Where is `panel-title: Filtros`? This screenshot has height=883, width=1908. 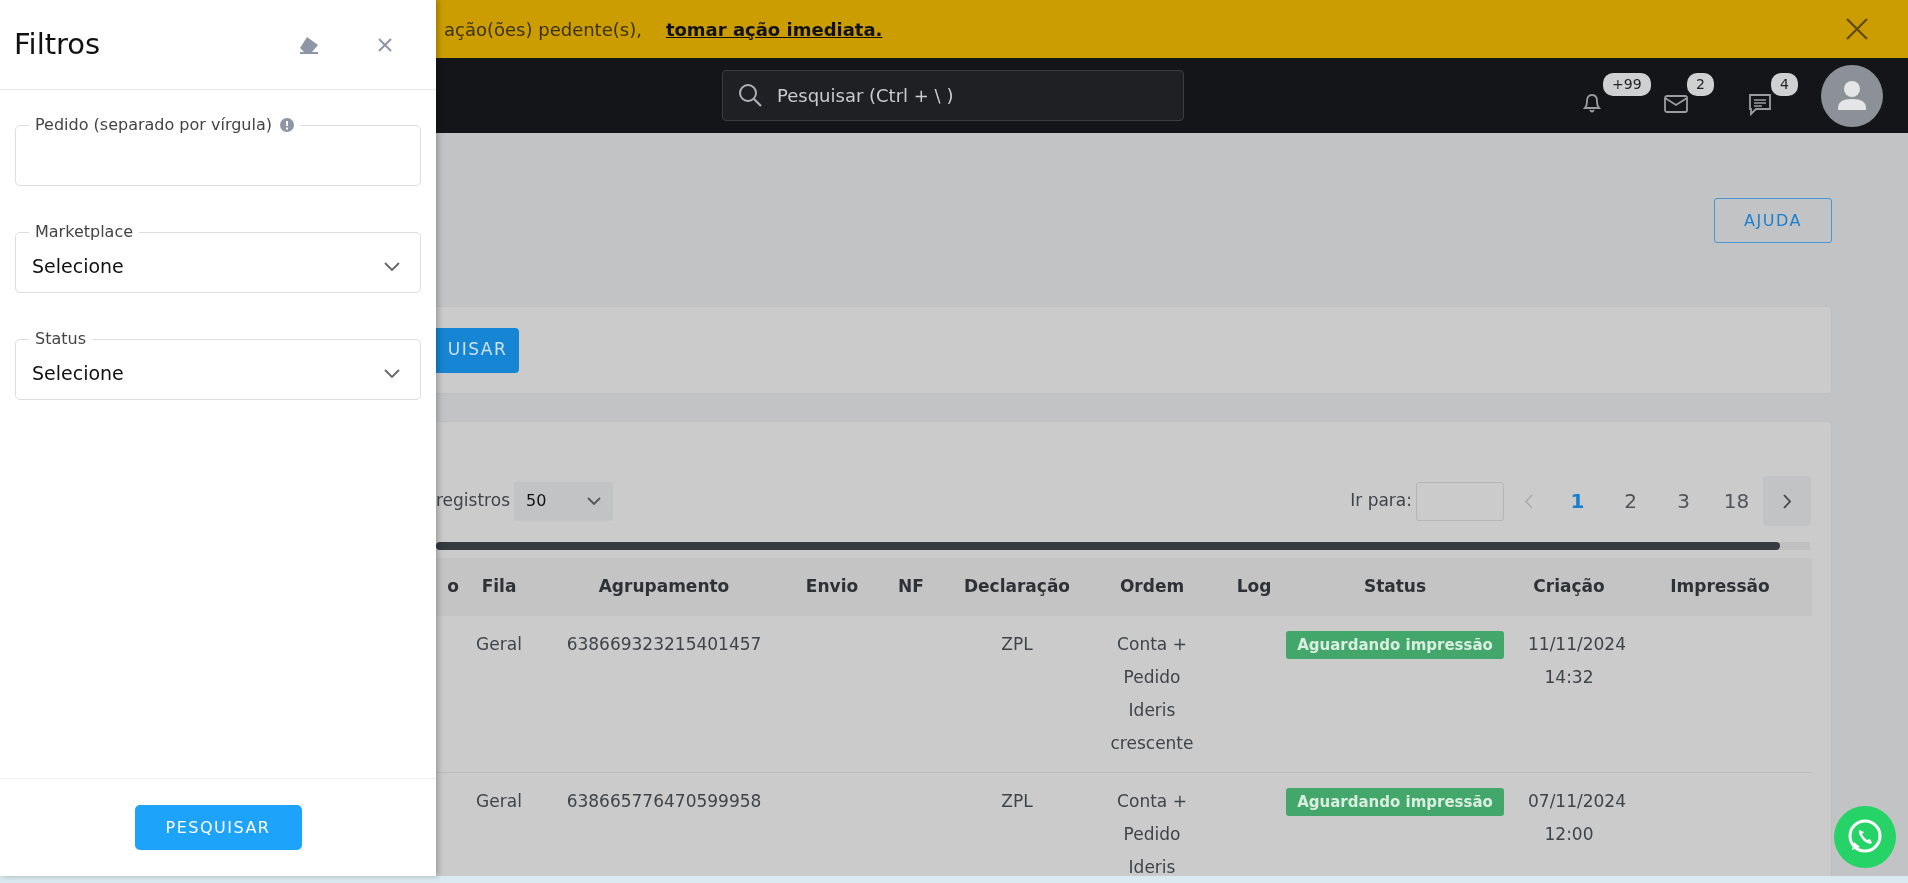 panel-title: Filtros is located at coordinates (57, 44).